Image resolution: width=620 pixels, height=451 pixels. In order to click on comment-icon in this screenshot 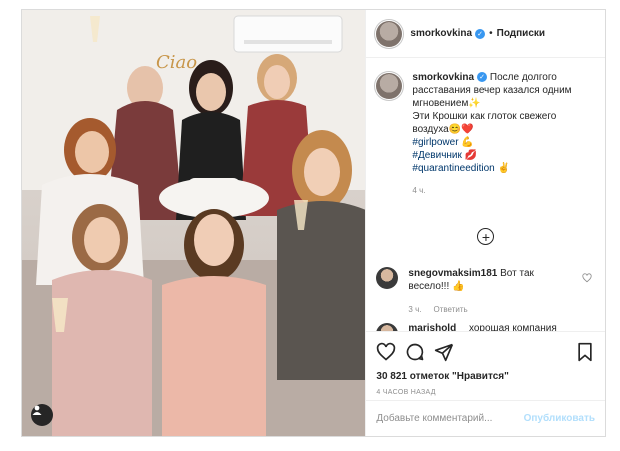, I will do `click(415, 352)`.